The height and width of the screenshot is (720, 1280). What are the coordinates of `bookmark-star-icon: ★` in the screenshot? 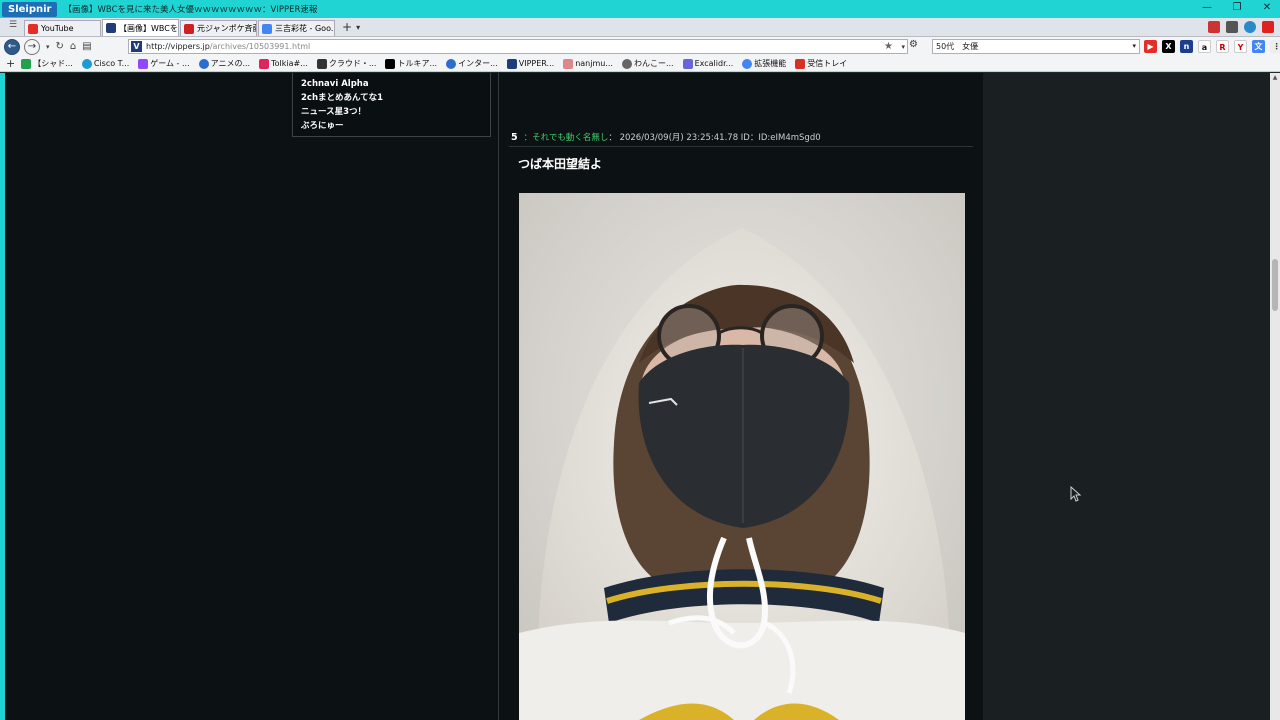 It's located at (888, 46).